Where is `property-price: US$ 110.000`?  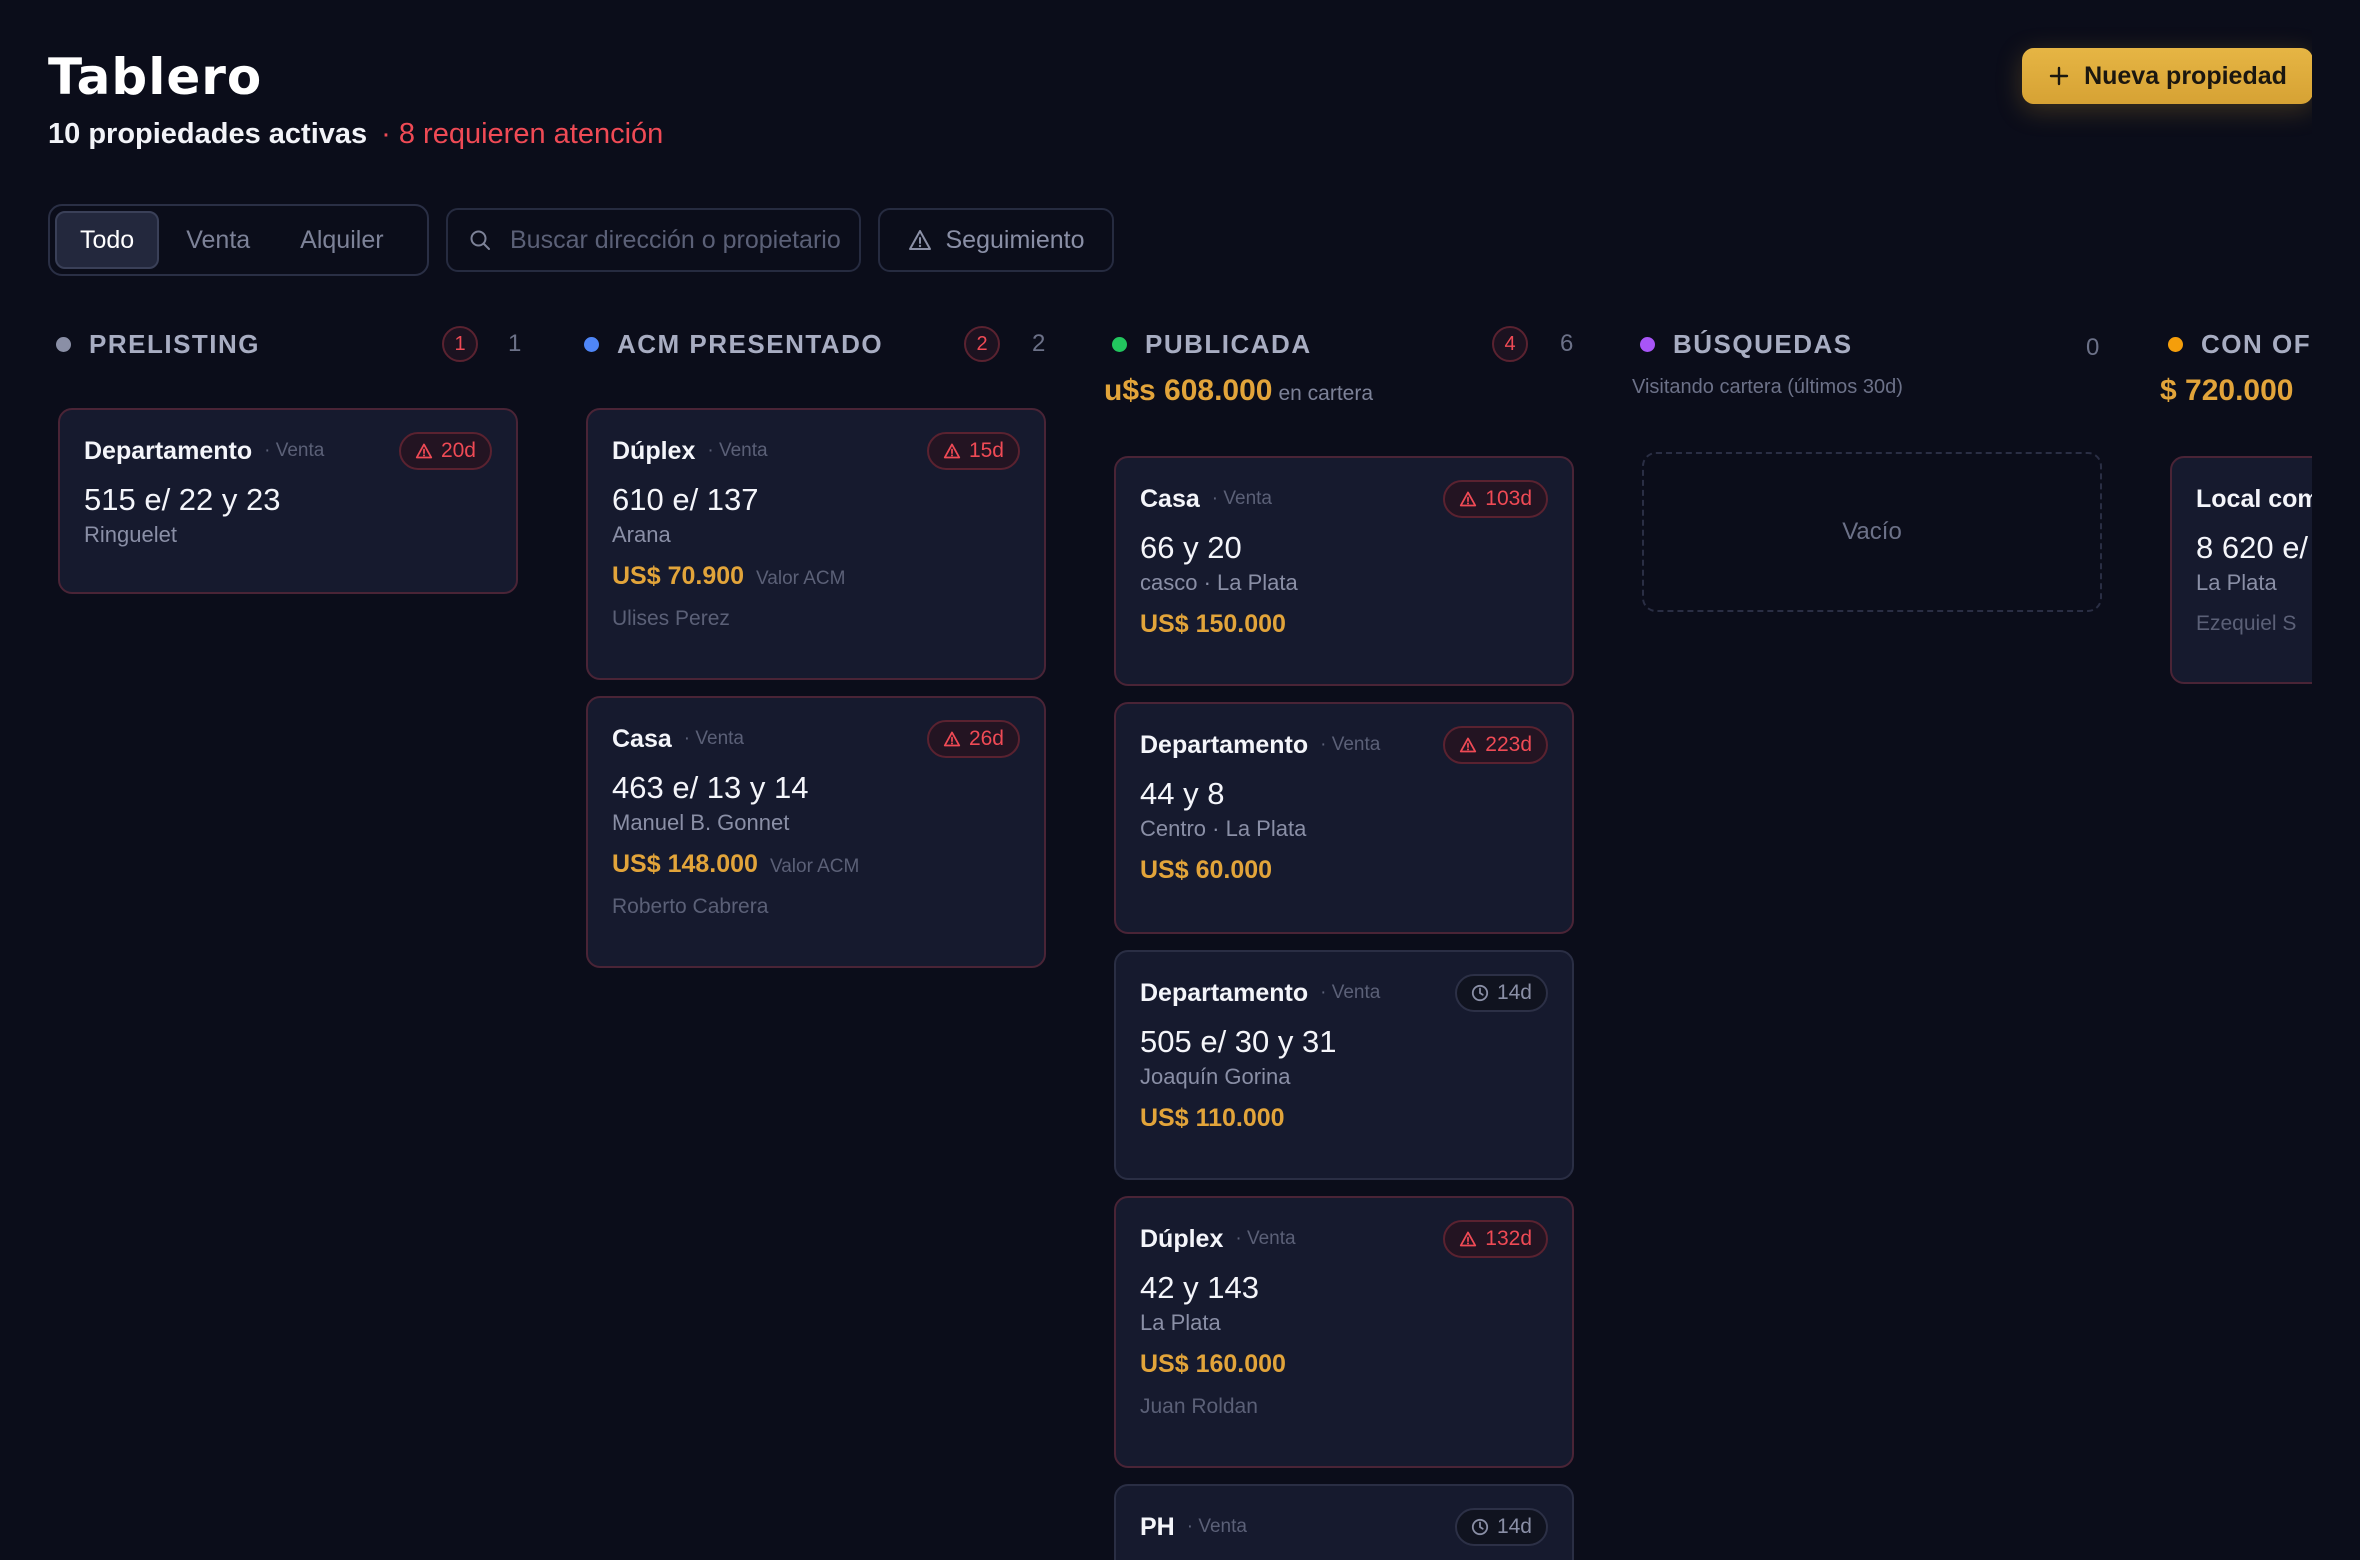
property-price: US$ 110.000 is located at coordinates (1212, 1118).